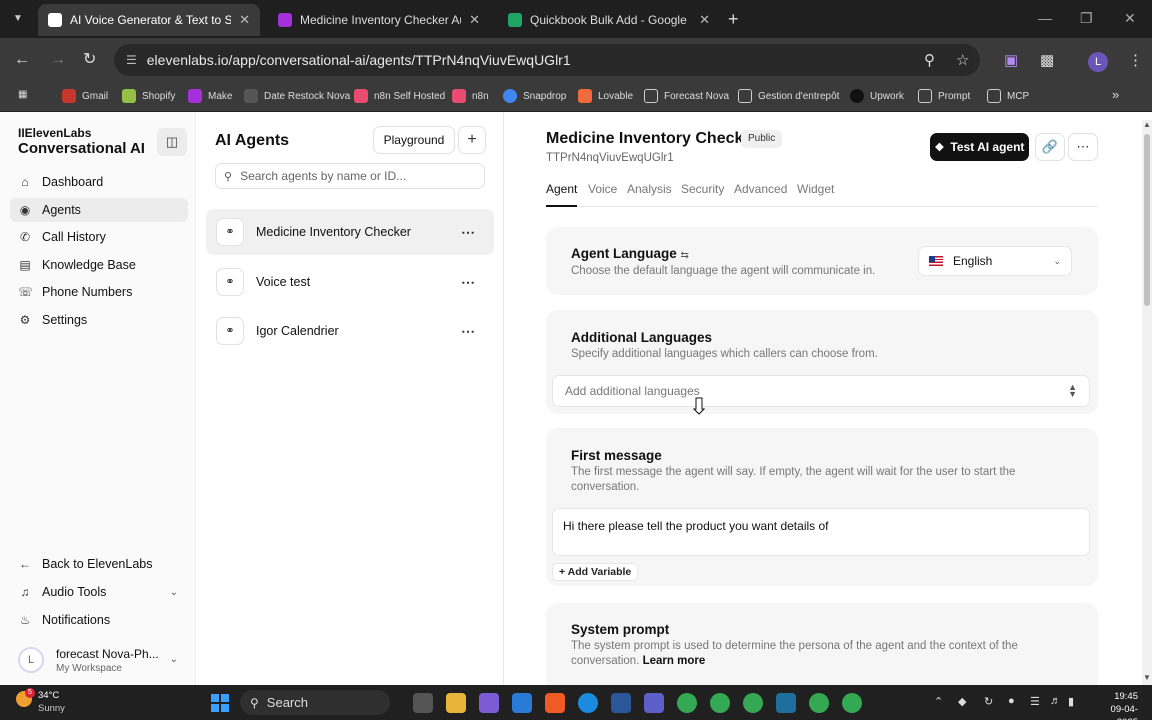  I want to click on sidebar-item-notifications: ♨ Notifications, so click(99, 620).